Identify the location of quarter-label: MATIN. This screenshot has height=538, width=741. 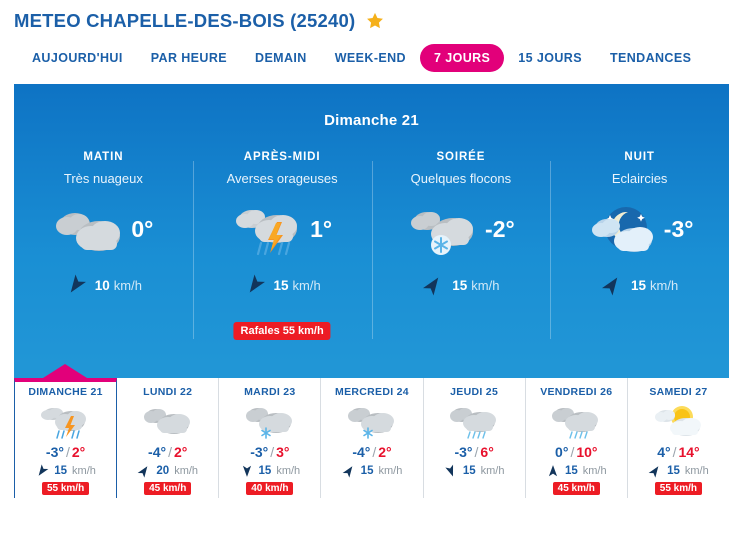
(103, 157).